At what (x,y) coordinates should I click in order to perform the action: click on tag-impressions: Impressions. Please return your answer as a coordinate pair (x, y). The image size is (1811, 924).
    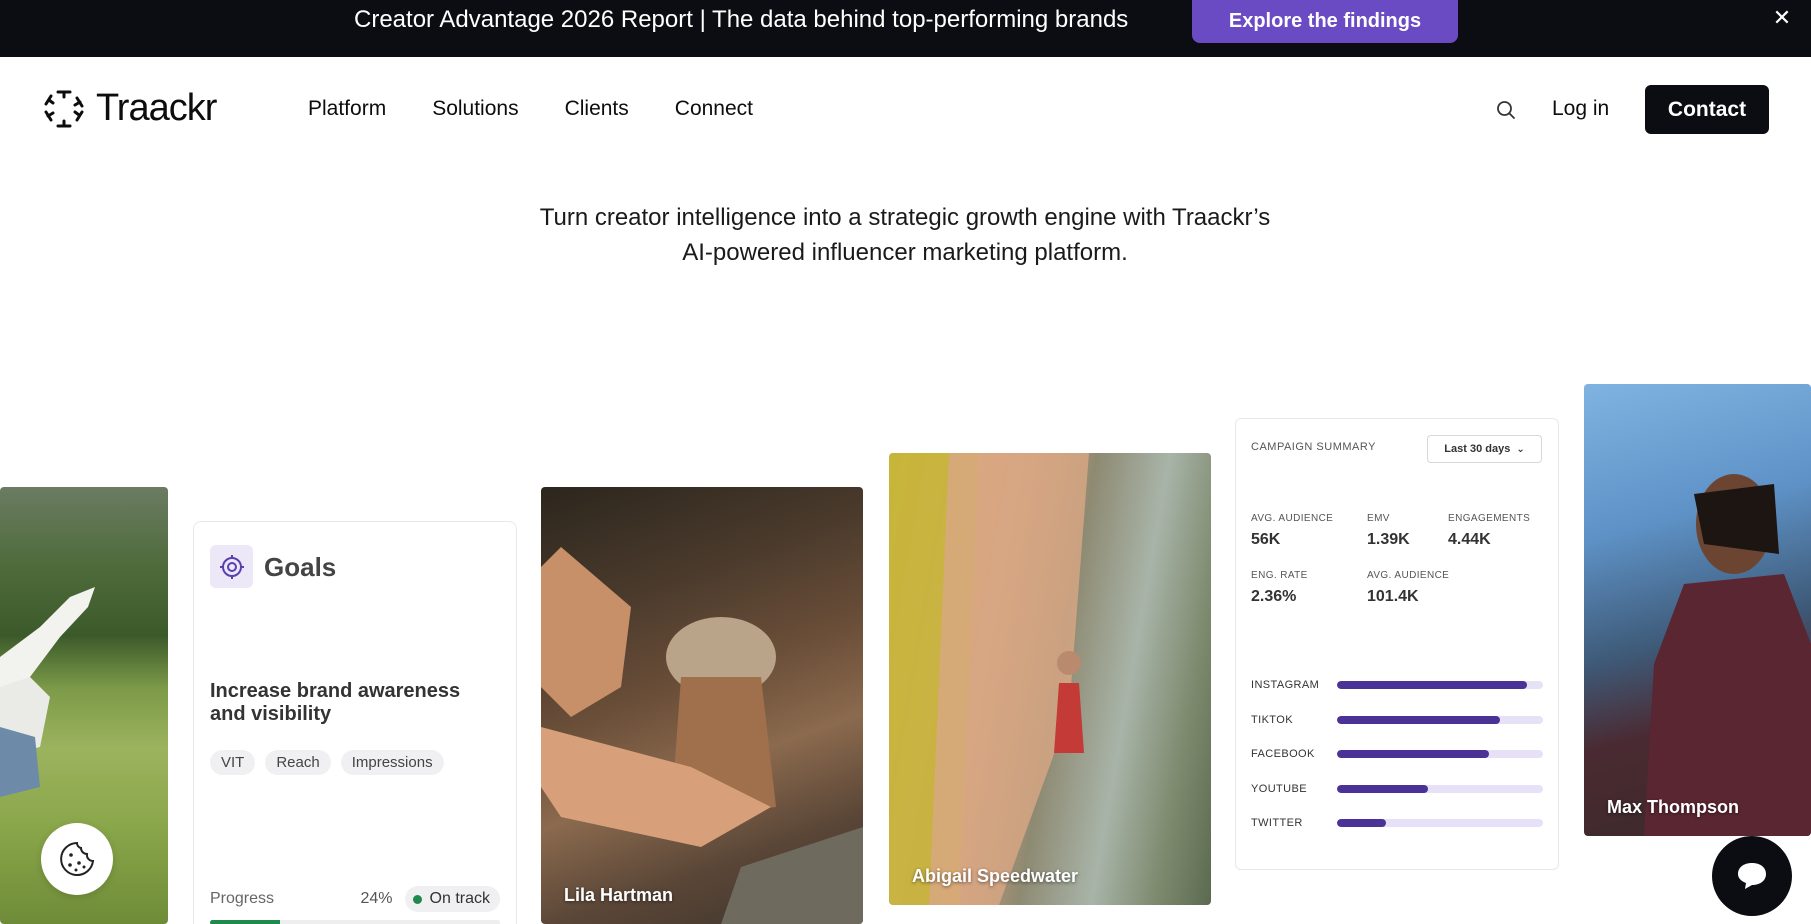
    Looking at the image, I should click on (392, 762).